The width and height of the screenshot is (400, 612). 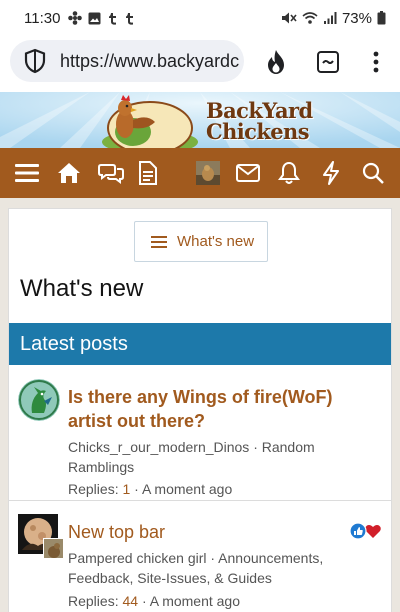 What do you see at coordinates (310, 18) in the screenshot?
I see `wifi-icon` at bounding box center [310, 18].